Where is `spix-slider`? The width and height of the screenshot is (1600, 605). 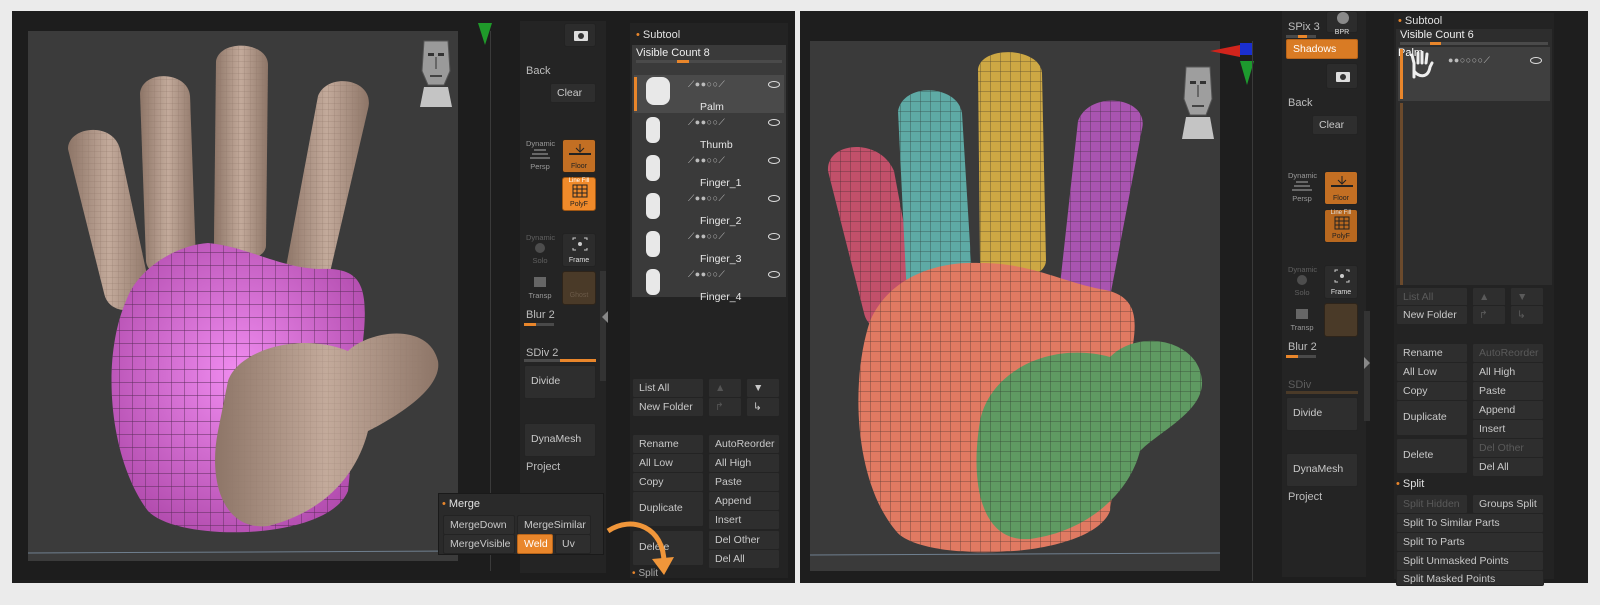
spix-slider is located at coordinates (1301, 36).